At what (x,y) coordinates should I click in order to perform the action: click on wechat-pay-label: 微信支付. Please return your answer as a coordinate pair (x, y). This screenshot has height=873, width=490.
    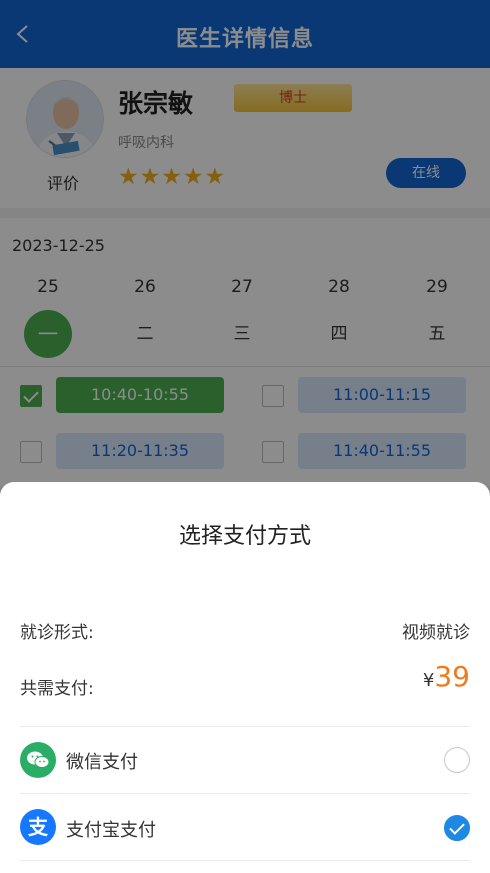
    Looking at the image, I should click on (102, 761).